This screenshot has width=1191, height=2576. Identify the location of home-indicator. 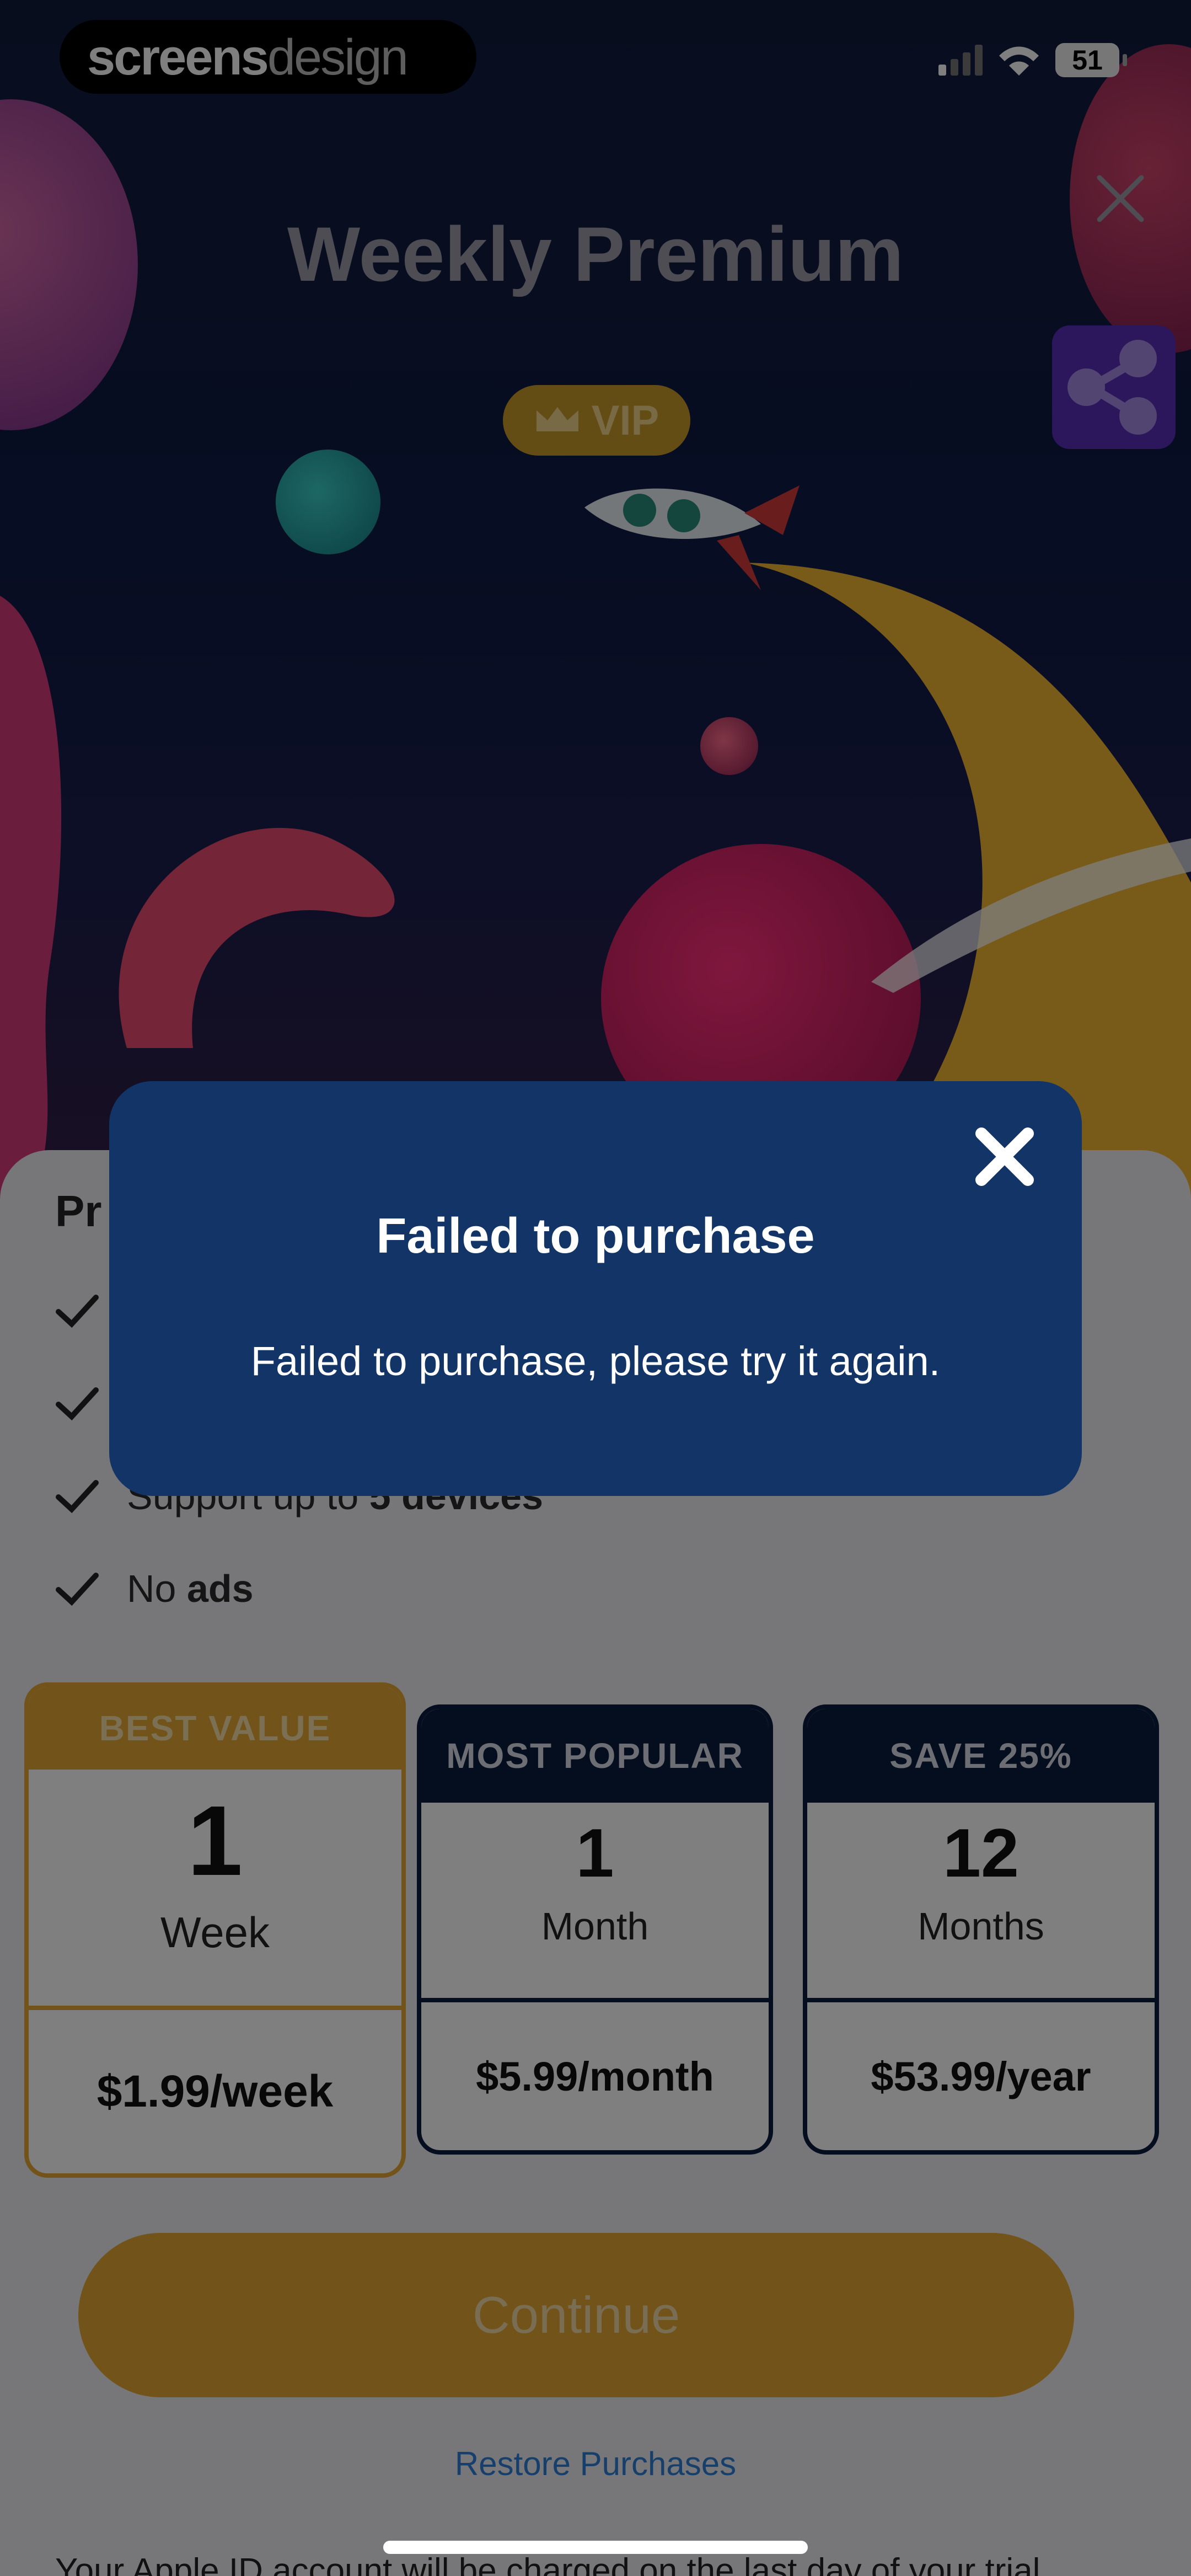
(595, 2547).